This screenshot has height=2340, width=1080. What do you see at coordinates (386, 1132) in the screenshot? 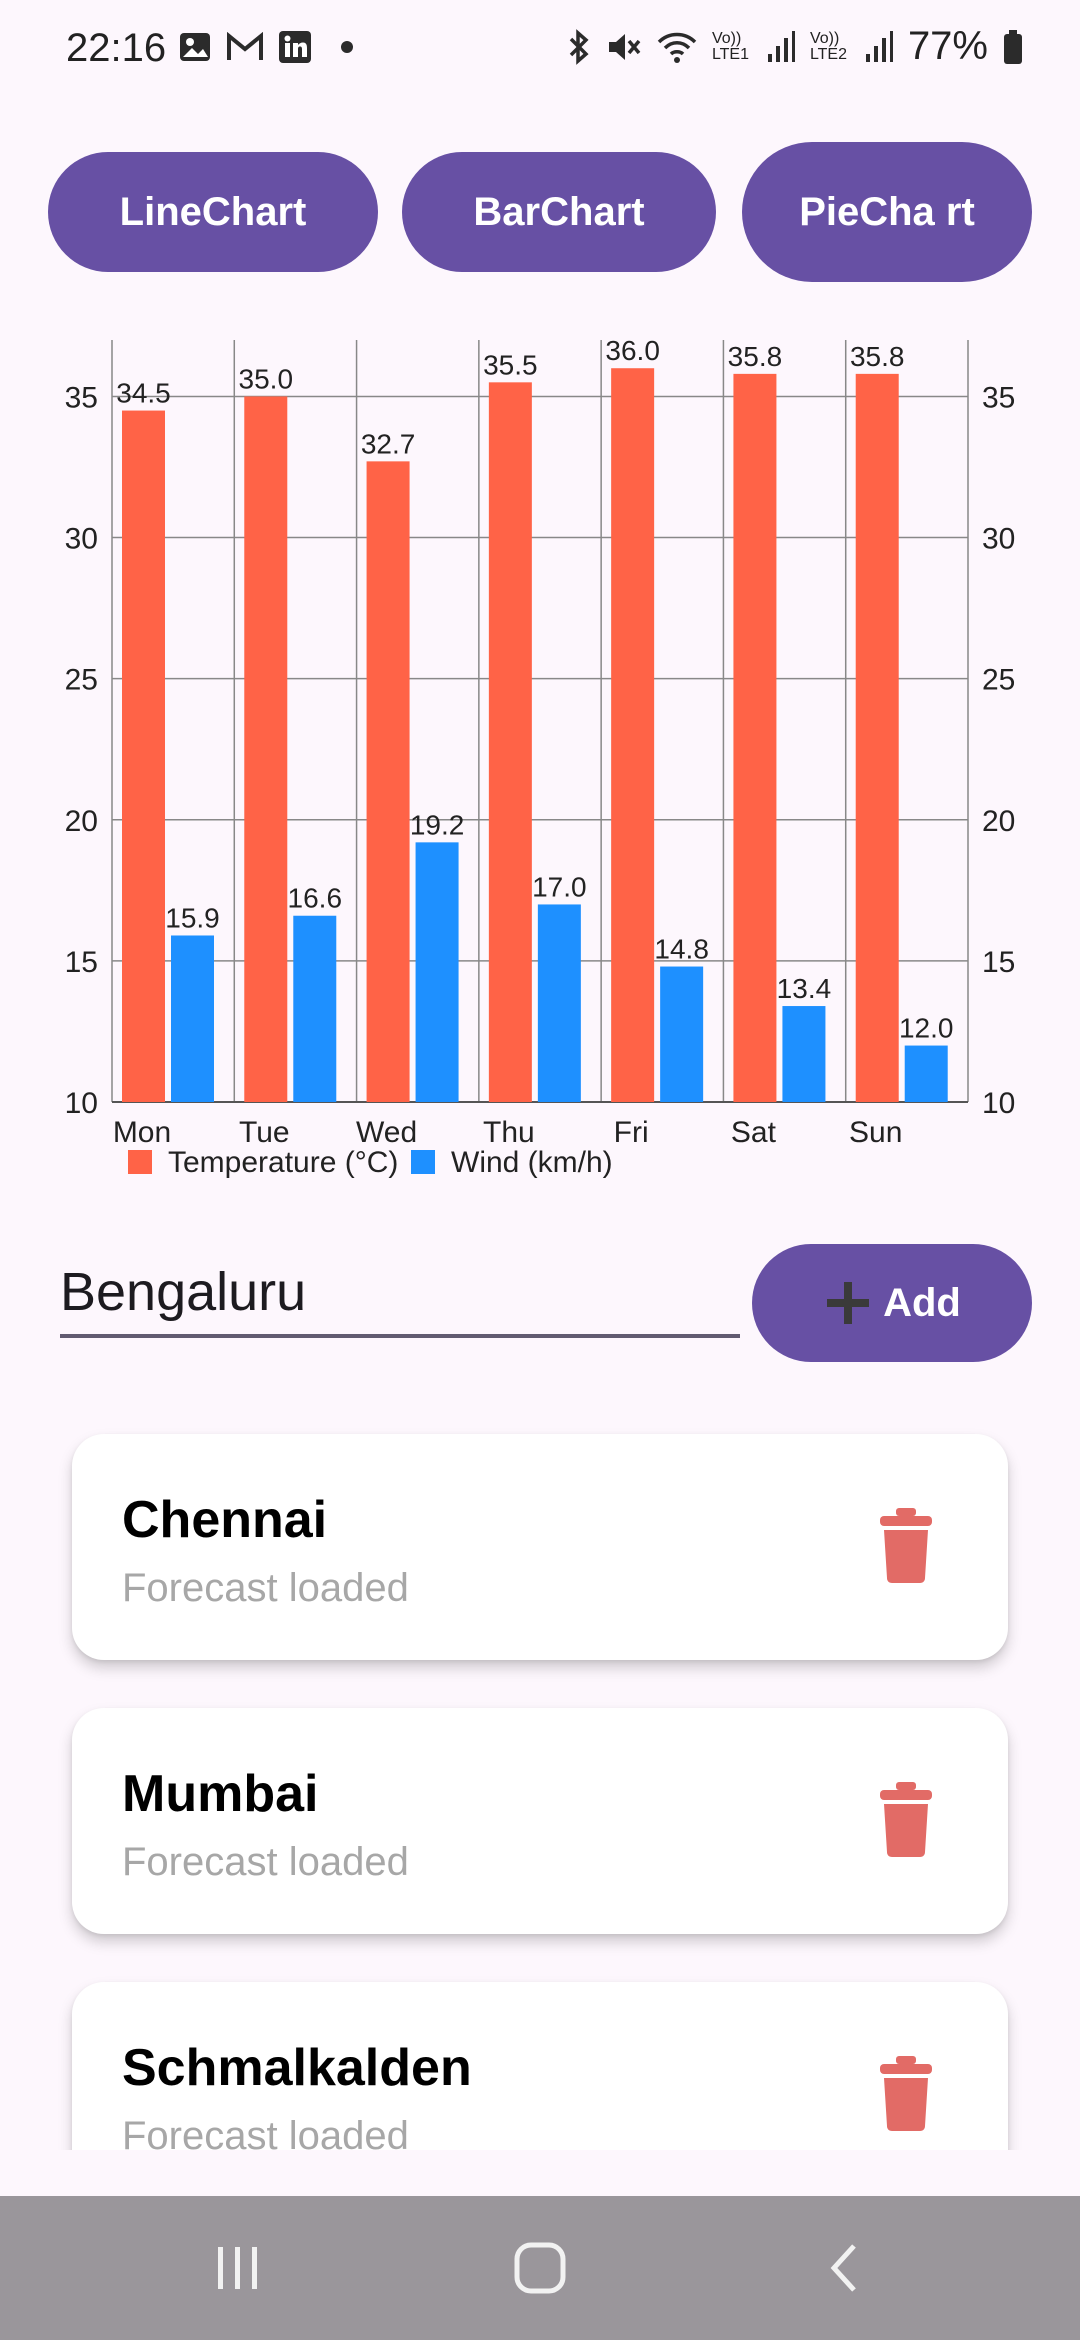
I see `x-tick-label: Wed` at bounding box center [386, 1132].